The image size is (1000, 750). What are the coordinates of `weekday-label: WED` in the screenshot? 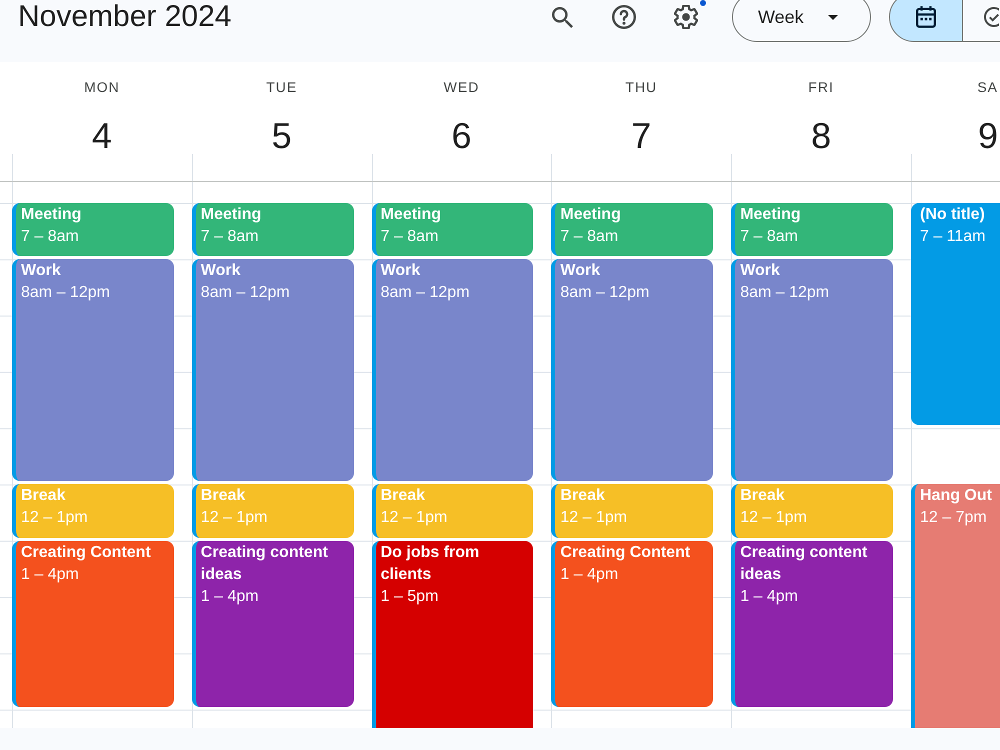 It's located at (462, 87).